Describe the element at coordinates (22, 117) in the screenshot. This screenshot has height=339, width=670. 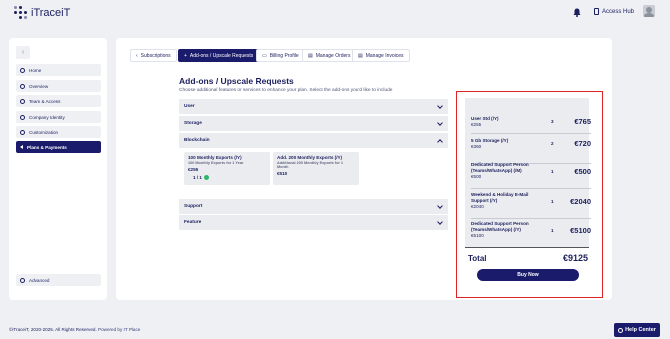
I see `company-icon` at that location.